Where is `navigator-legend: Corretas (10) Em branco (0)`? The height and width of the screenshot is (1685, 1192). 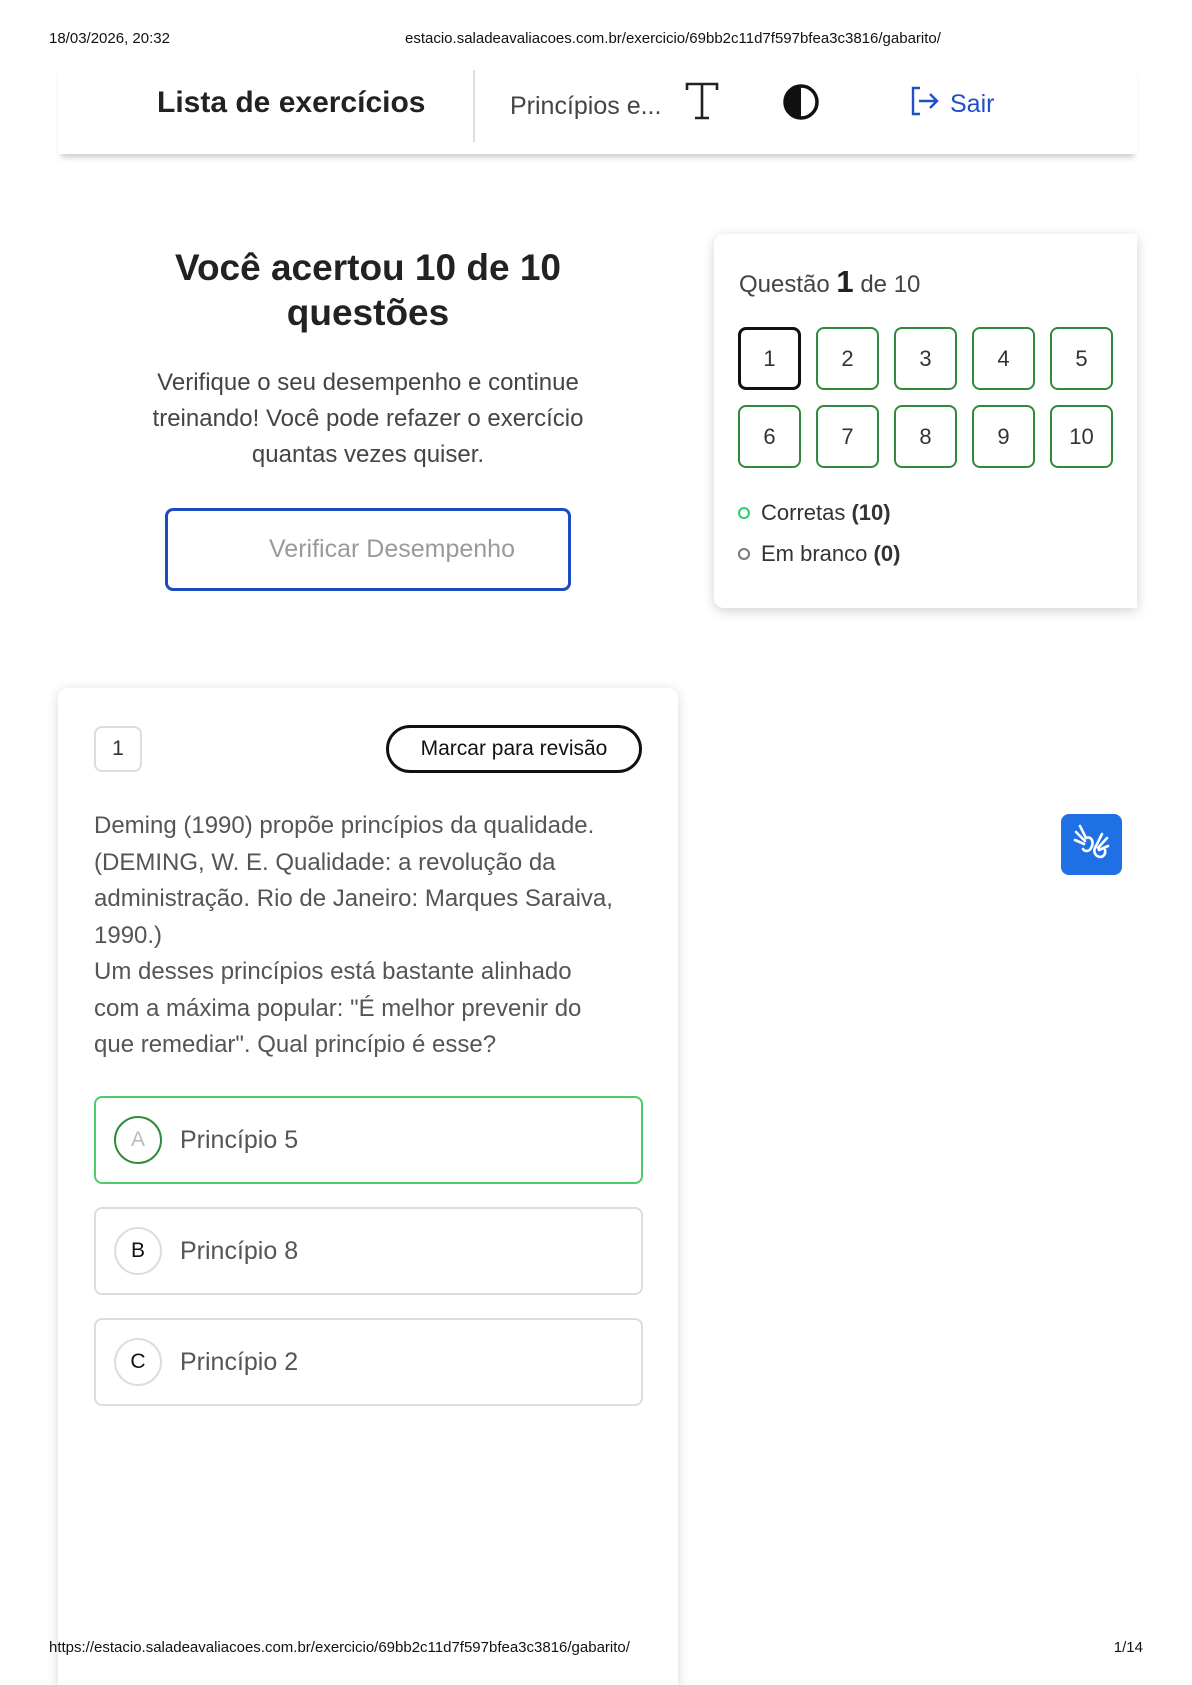 navigator-legend: Corretas (10) Em branco (0) is located at coordinates (819, 533).